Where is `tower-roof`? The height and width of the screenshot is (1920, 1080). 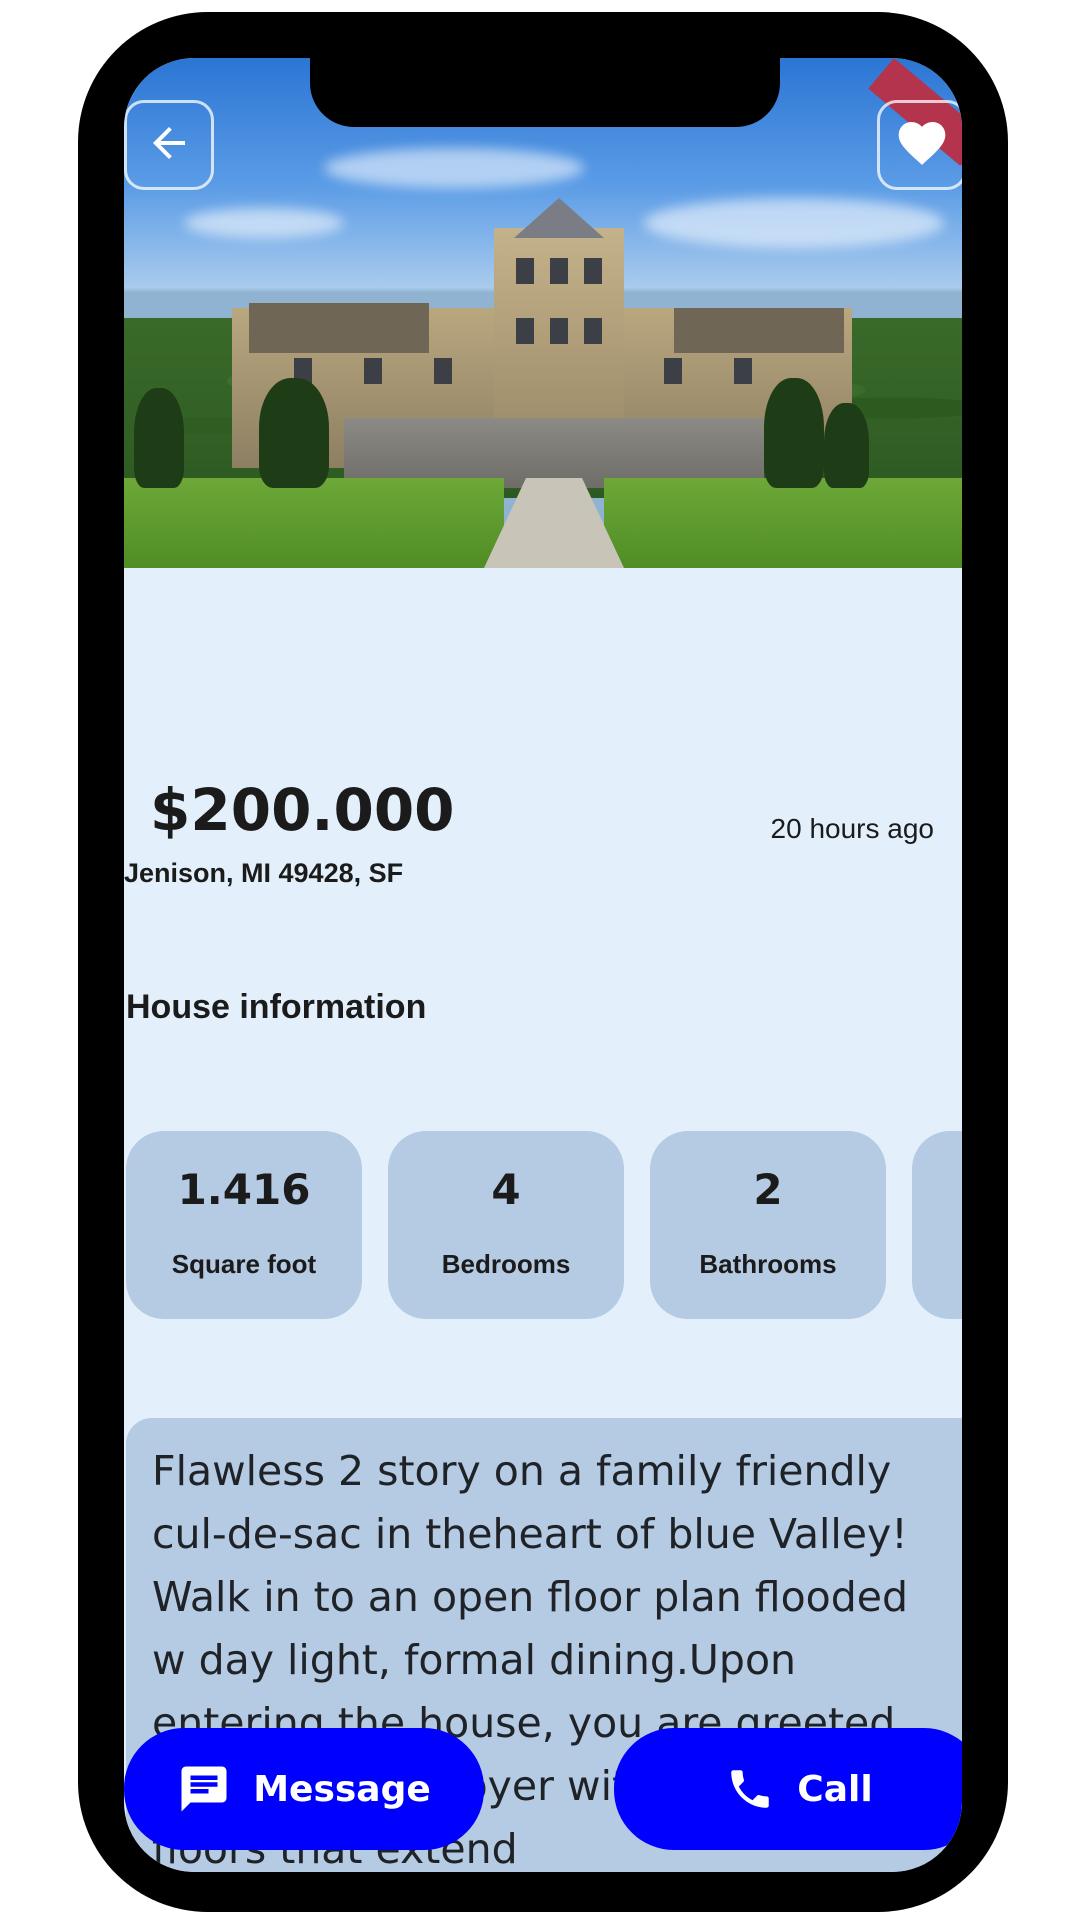
tower-roof is located at coordinates (559, 218).